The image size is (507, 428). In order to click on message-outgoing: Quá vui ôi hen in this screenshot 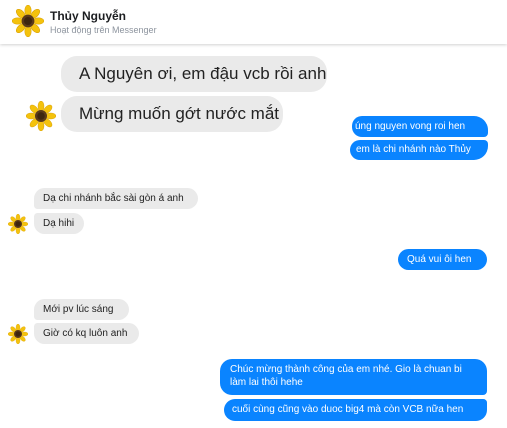, I will do `click(442, 259)`.